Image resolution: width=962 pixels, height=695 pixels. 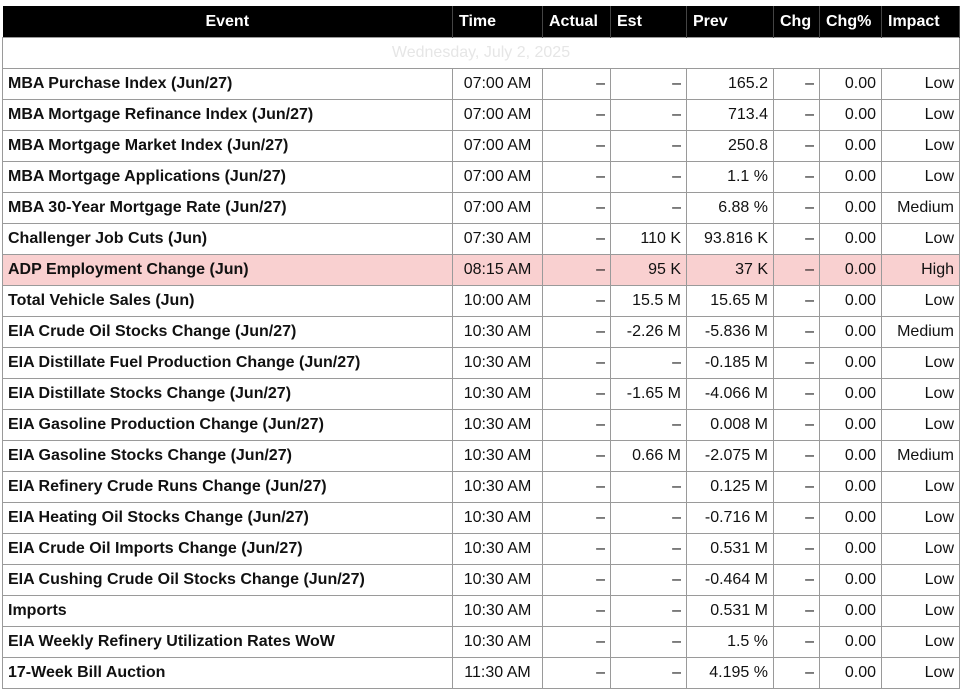 What do you see at coordinates (497, 301) in the screenshot?
I see `event-time: 10:00 AM` at bounding box center [497, 301].